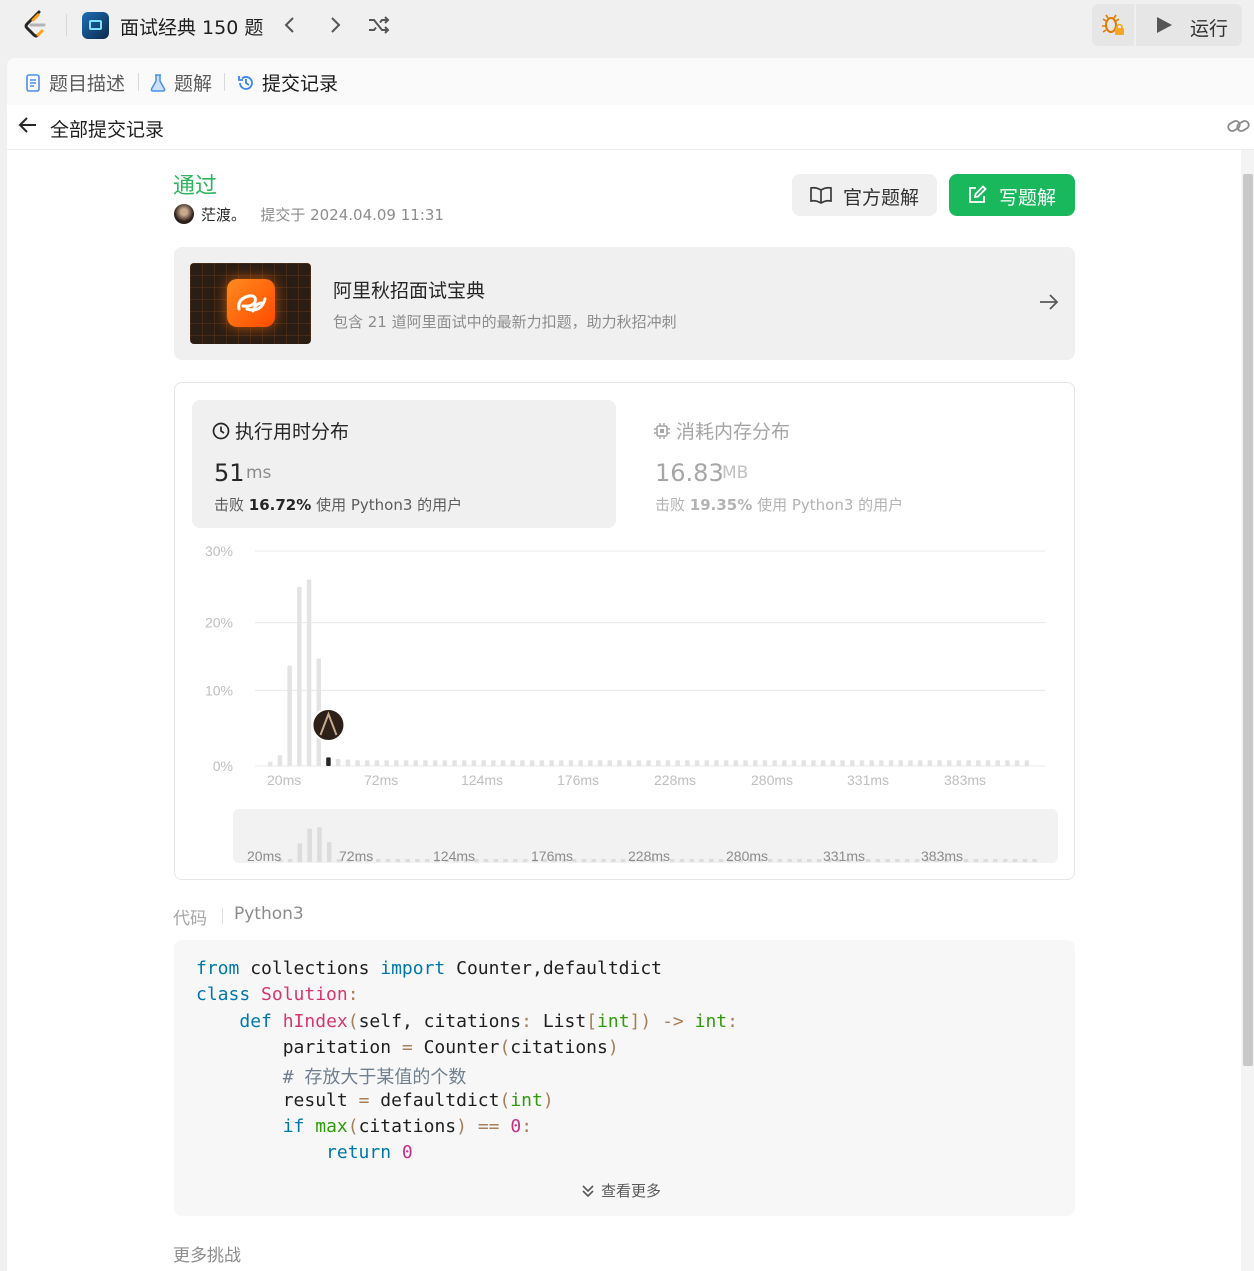  What do you see at coordinates (675, 780) in the screenshot?
I see `x-tick-label: 228ms` at bounding box center [675, 780].